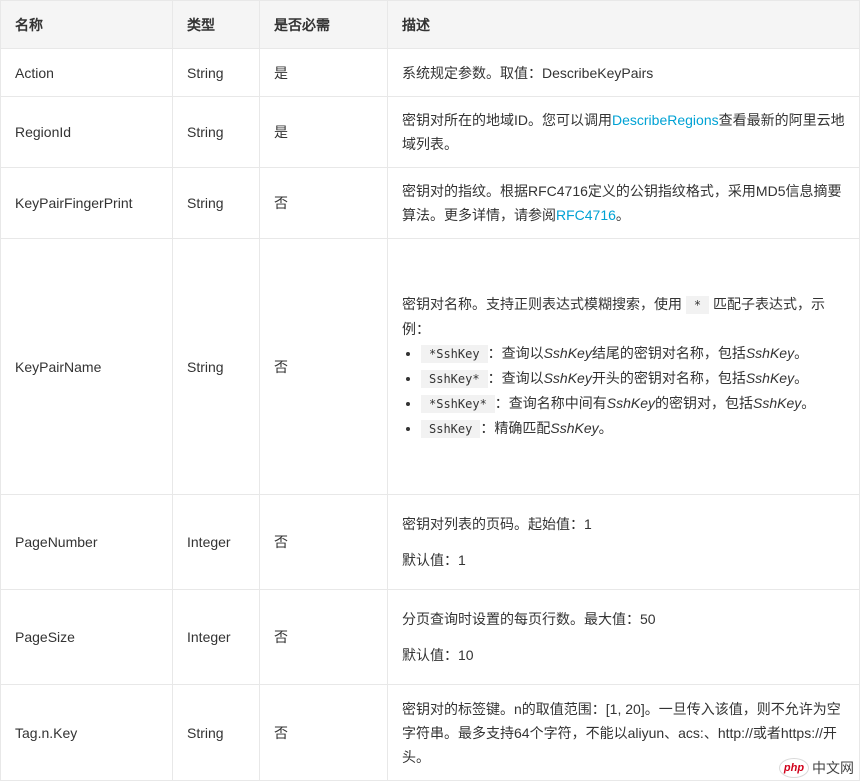  Describe the element at coordinates (542, 304) in the screenshot. I see `description-text: 密钥对名称。支持正则表达式模糊搜索，使用` at that location.